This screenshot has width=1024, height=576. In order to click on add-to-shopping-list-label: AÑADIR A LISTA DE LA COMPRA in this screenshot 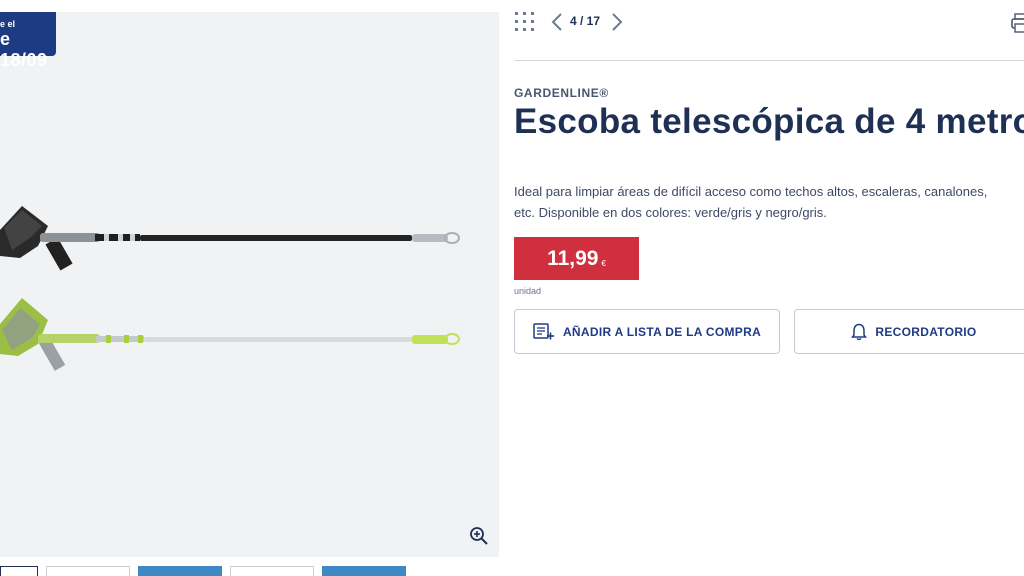, I will do `click(662, 331)`.